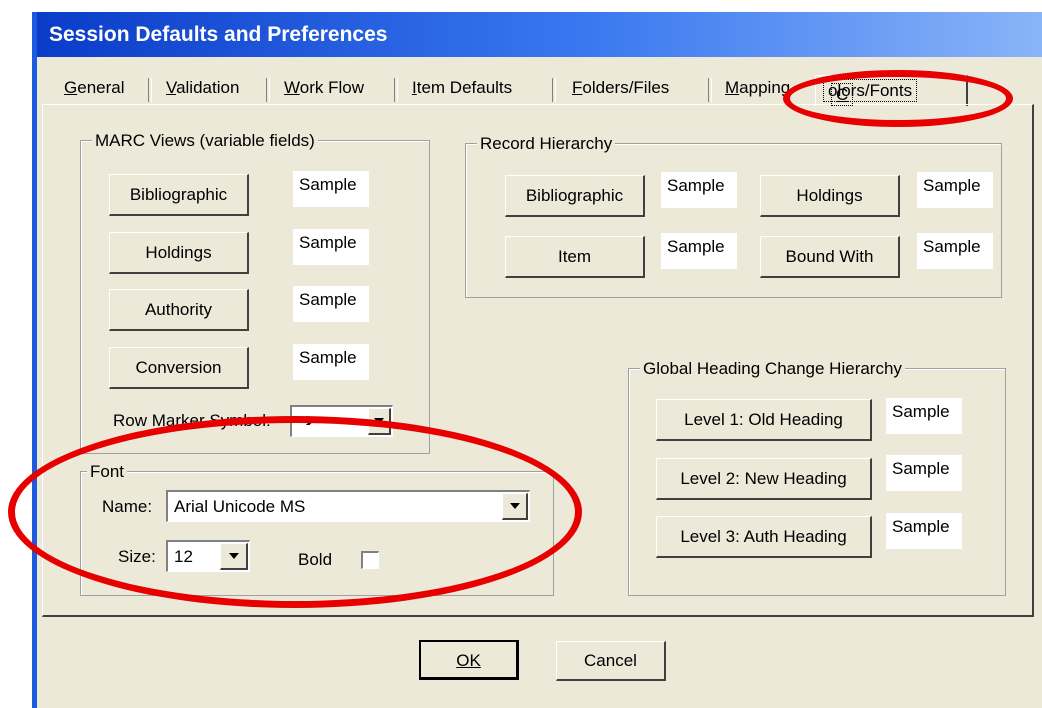  I want to click on record-bibliographic-button: Bibliographic, so click(575, 196).